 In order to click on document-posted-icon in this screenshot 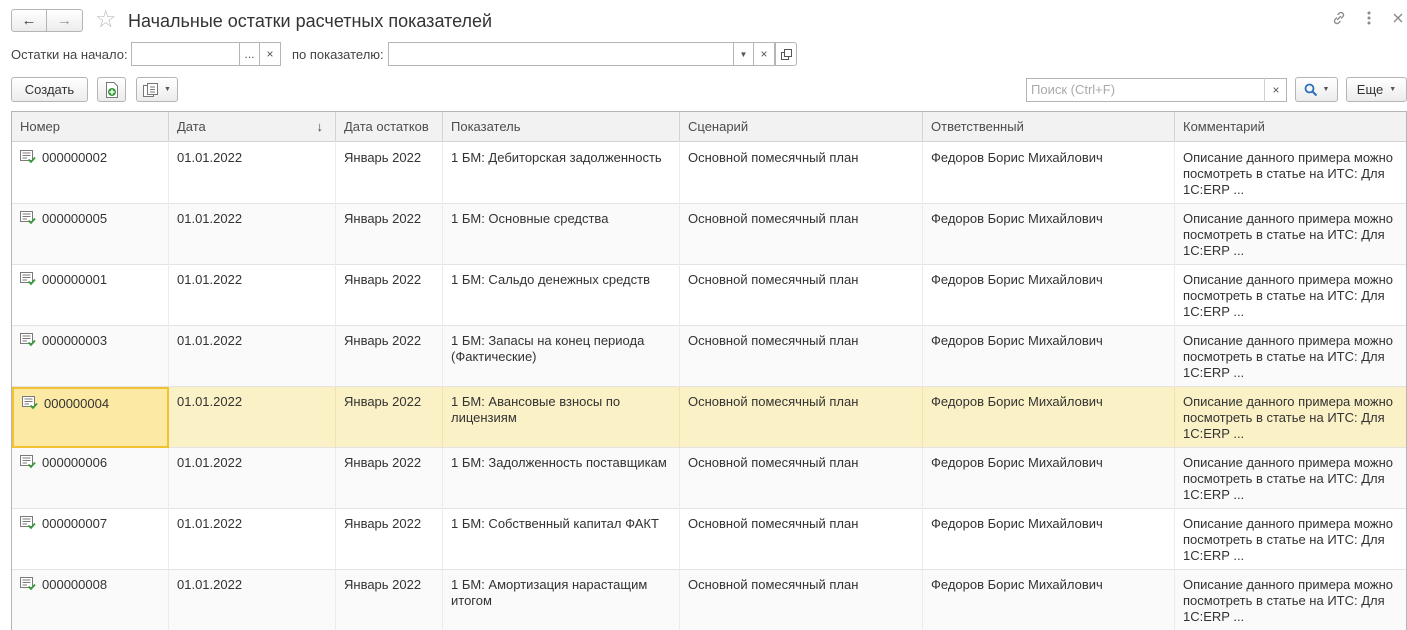, I will do `click(28, 523)`.